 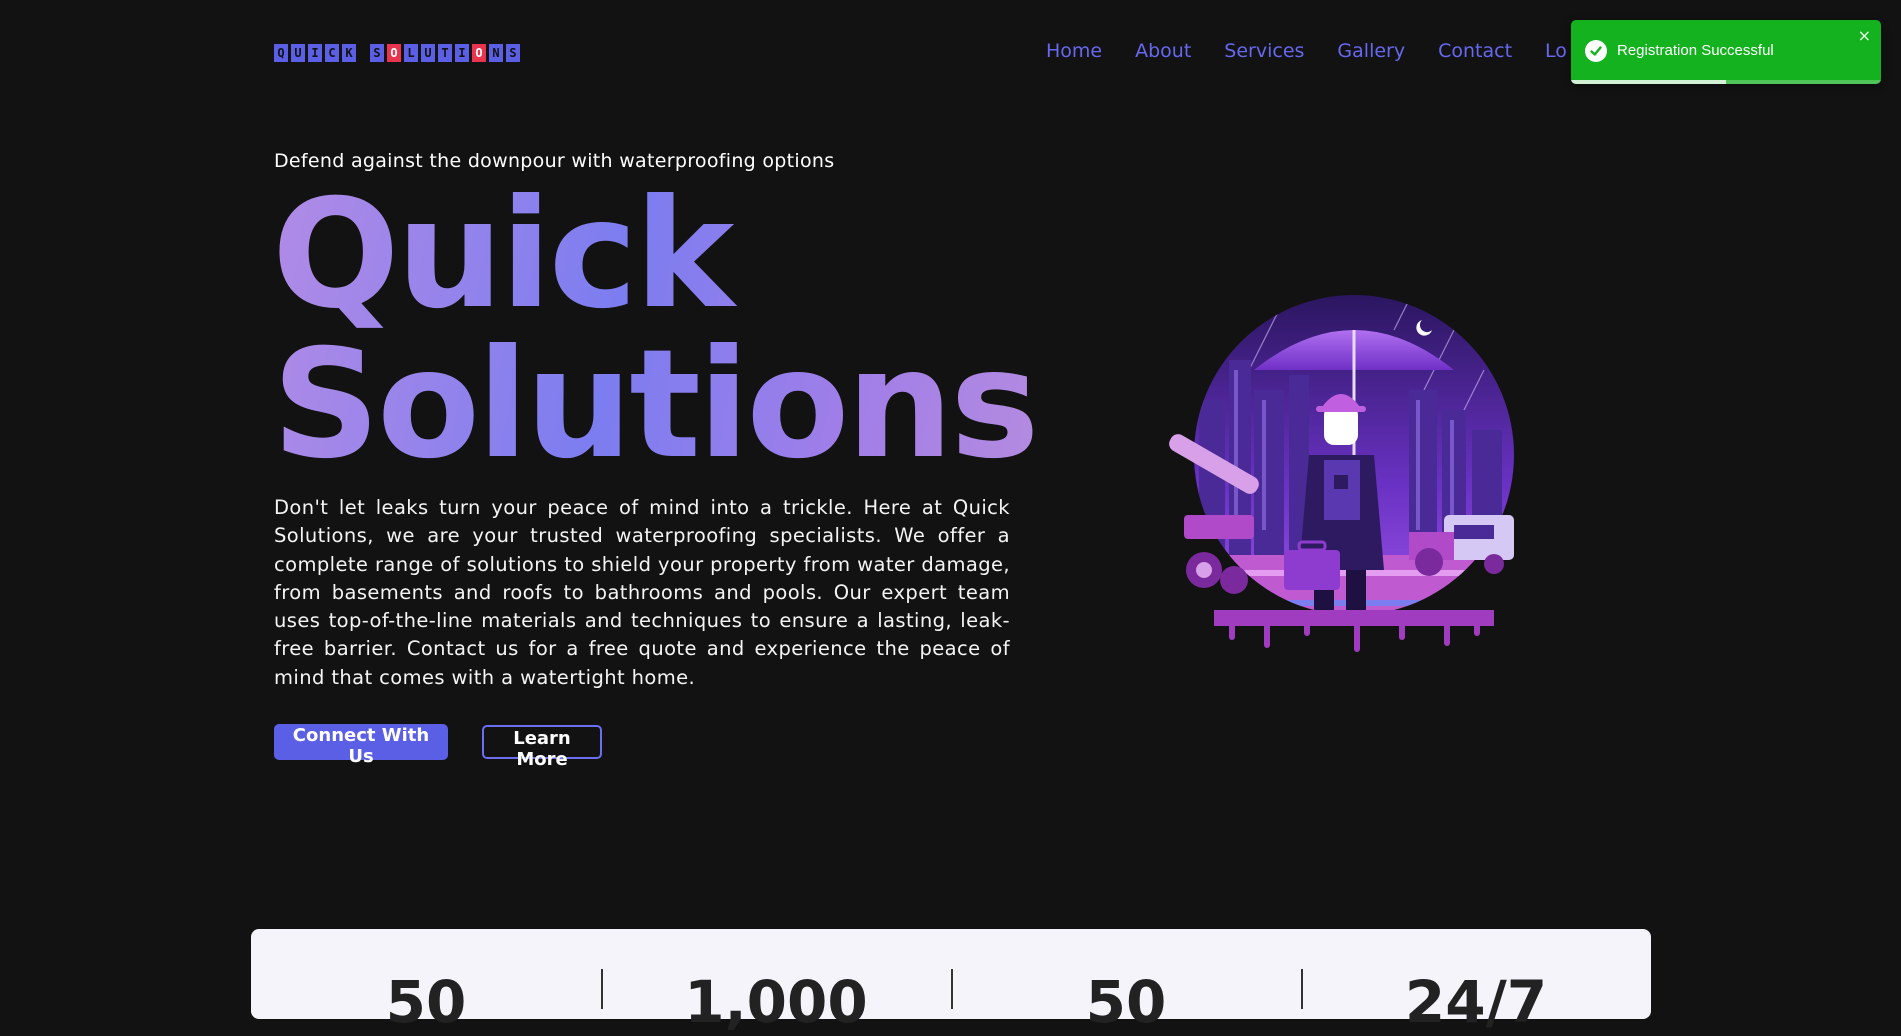 I want to click on waterproofing-worker-illustration, so click(x=1341, y=473).